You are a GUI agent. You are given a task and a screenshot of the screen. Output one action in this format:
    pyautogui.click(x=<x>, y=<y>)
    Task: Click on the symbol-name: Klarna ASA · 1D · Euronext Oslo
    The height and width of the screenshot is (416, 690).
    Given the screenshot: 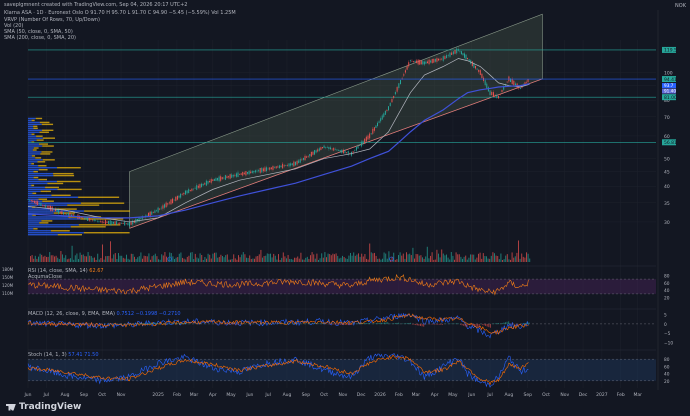 What is the action you would take?
    pyautogui.click(x=43, y=13)
    